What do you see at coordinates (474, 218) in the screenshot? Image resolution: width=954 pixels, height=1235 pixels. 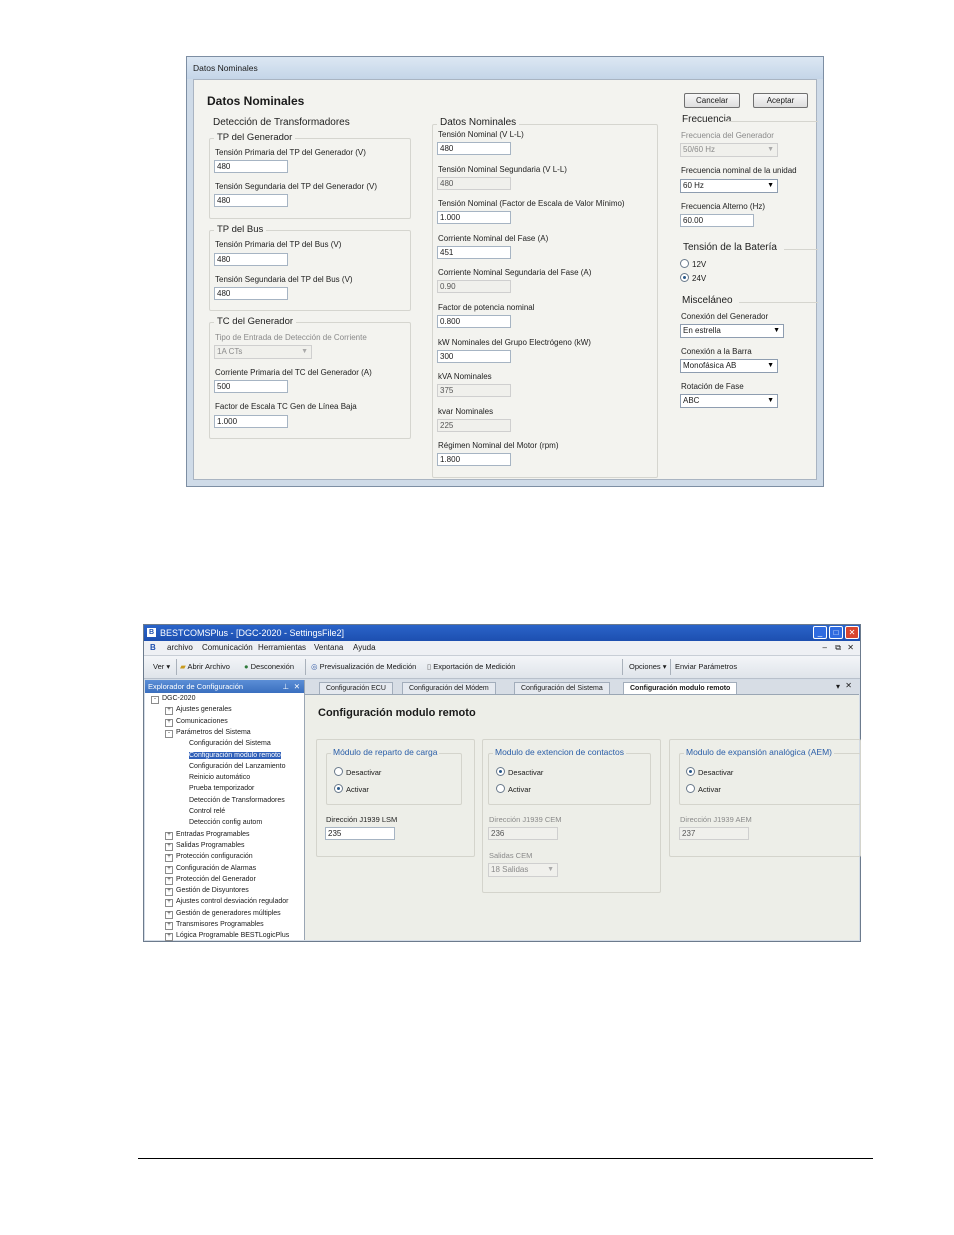 I see `nominal-field-input: 1.000` at bounding box center [474, 218].